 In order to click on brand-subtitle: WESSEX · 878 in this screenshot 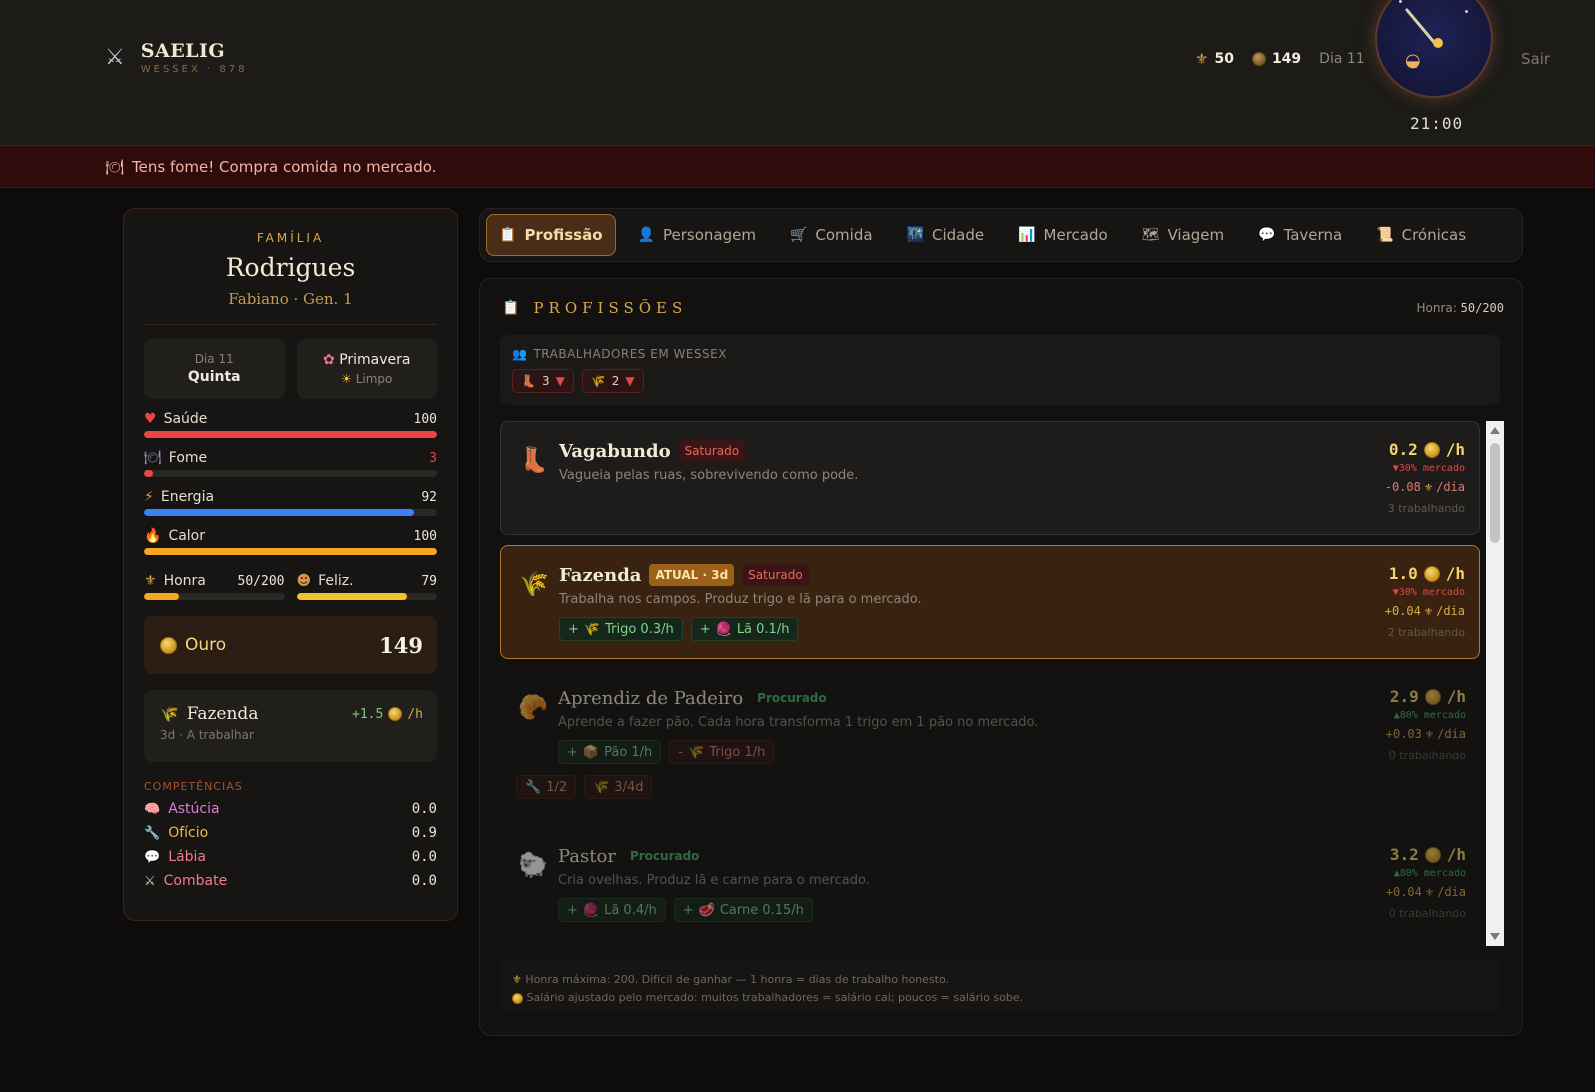, I will do `click(194, 69)`.